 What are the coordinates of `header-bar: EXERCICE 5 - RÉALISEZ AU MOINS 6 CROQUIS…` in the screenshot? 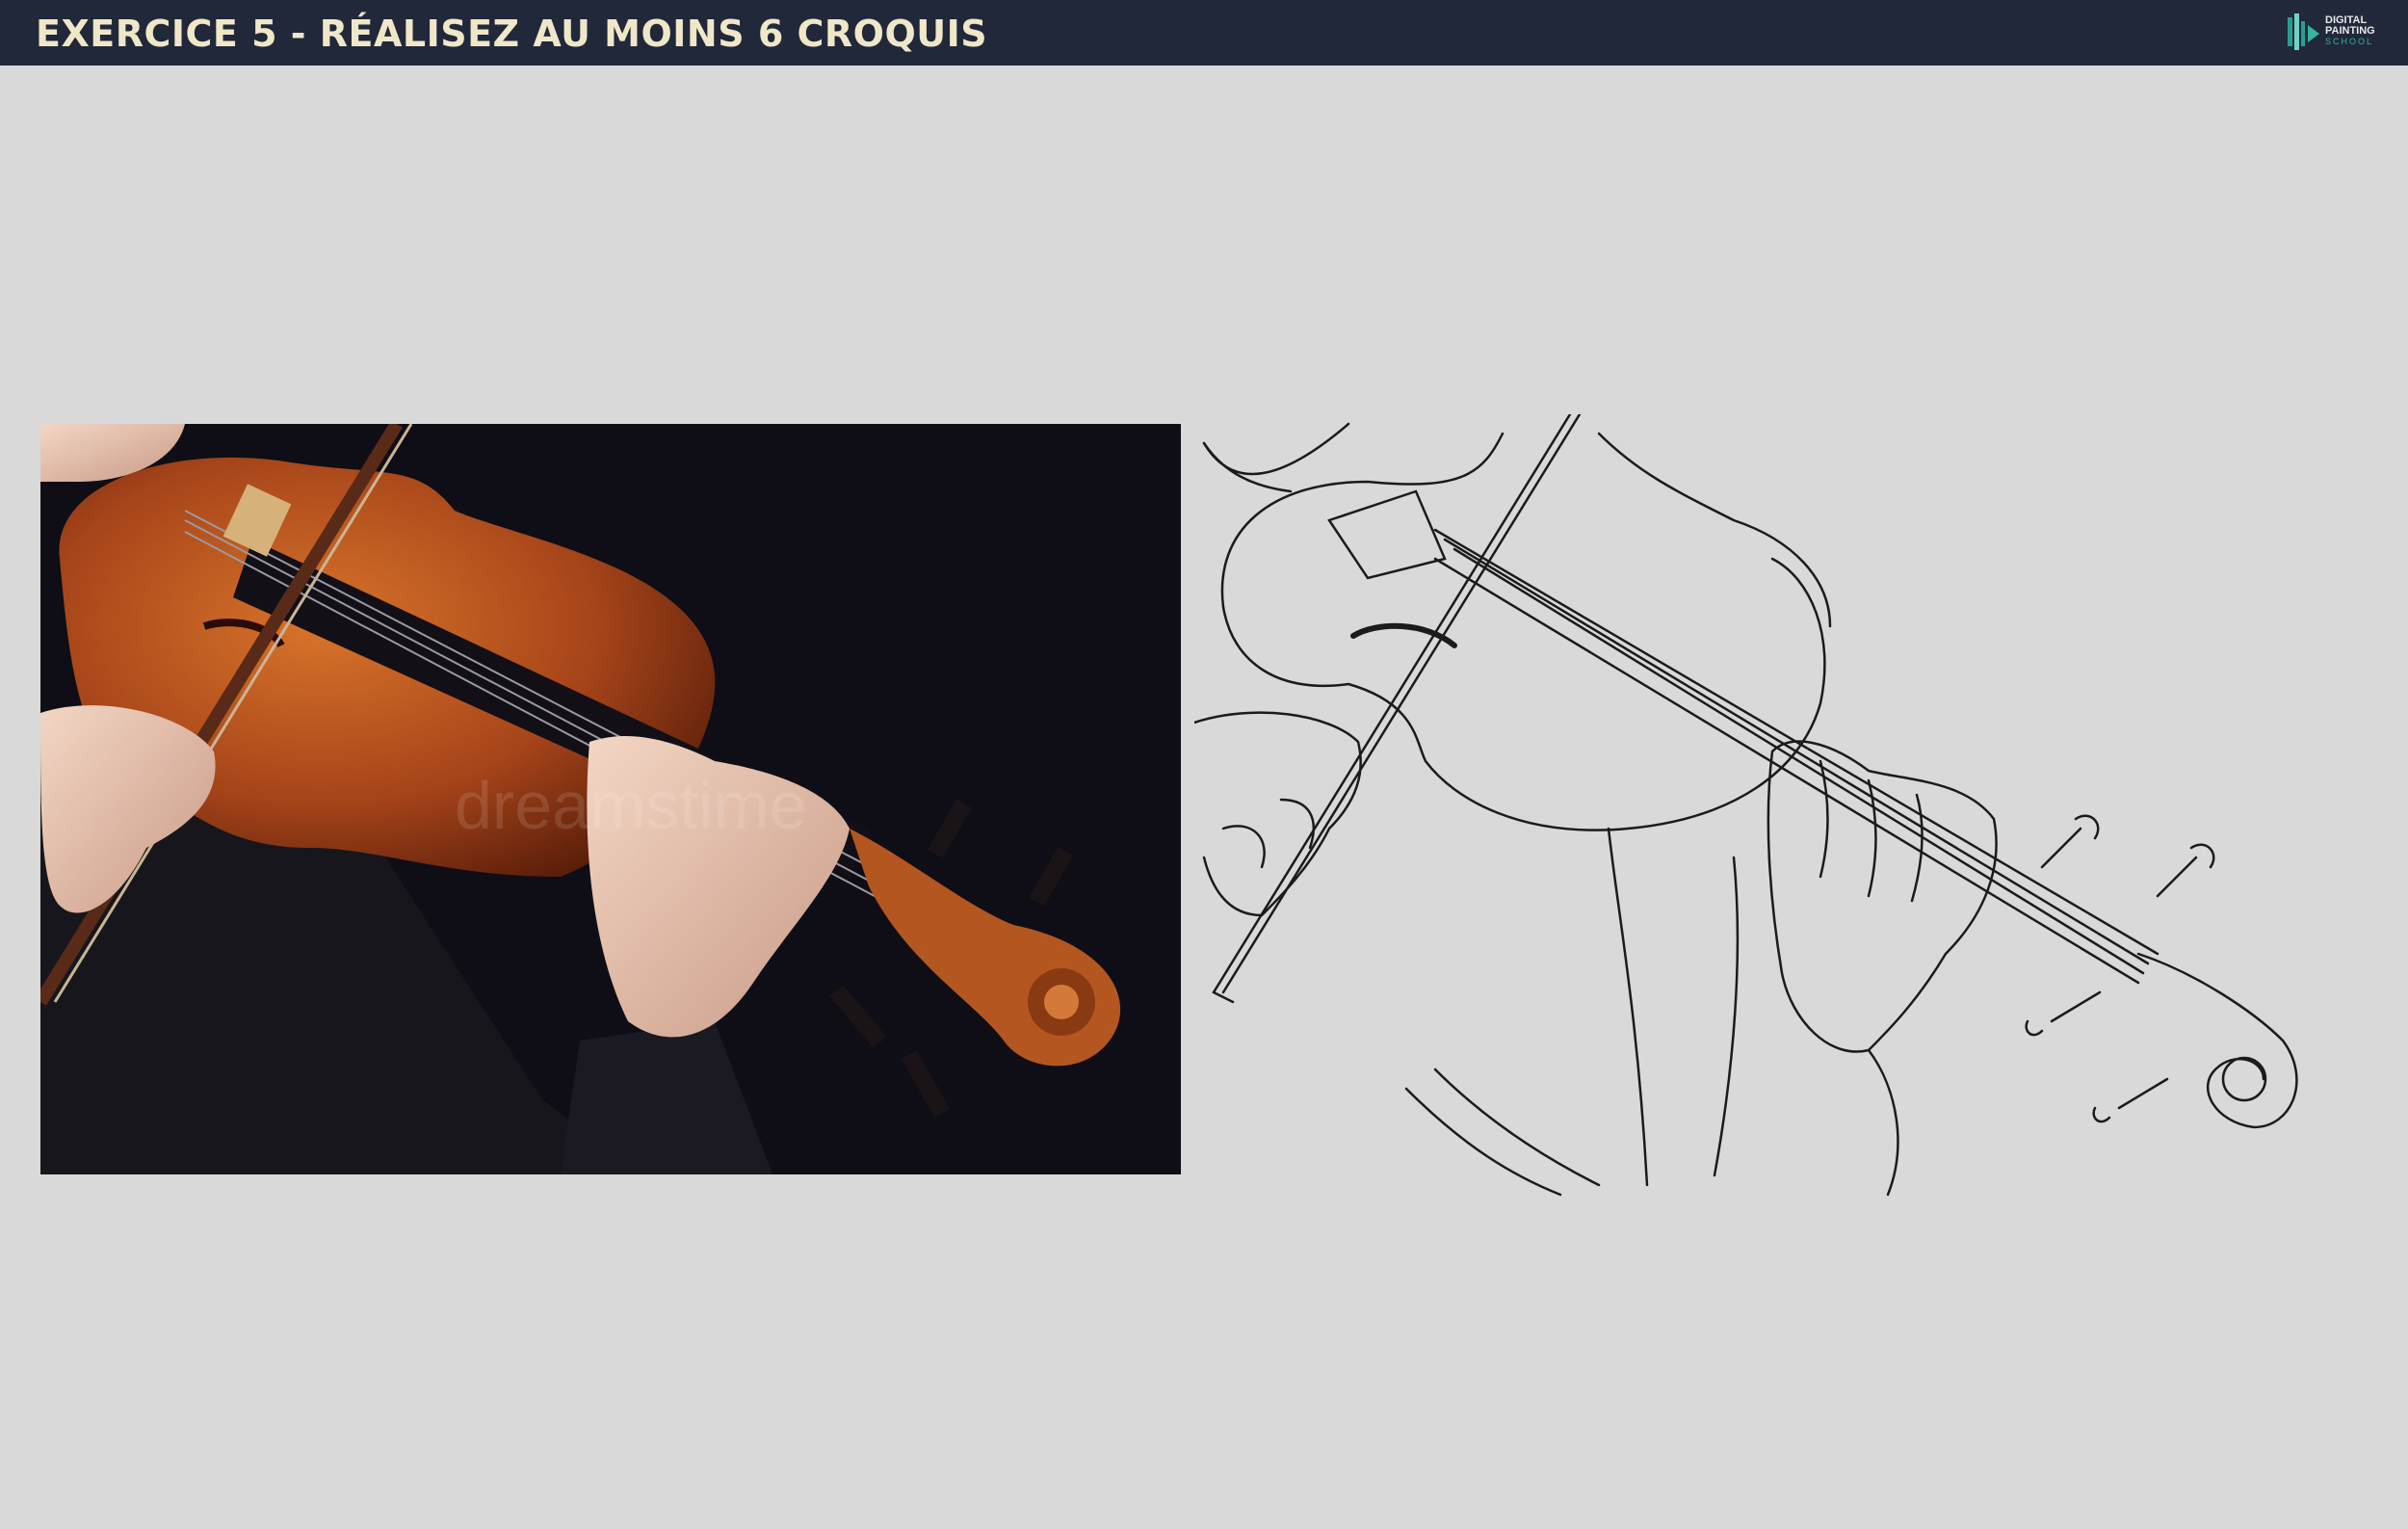 It's located at (1204, 33).